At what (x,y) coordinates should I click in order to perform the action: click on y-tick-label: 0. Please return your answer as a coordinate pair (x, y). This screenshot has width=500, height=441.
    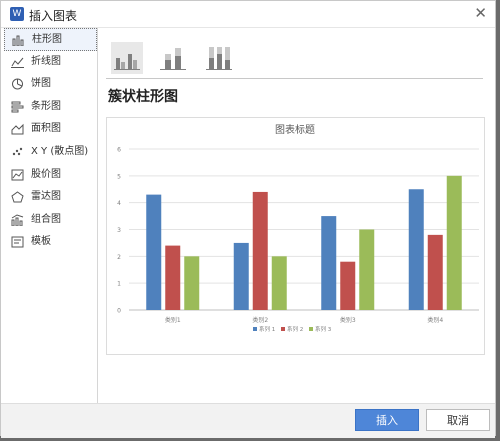
    Looking at the image, I should click on (119, 311).